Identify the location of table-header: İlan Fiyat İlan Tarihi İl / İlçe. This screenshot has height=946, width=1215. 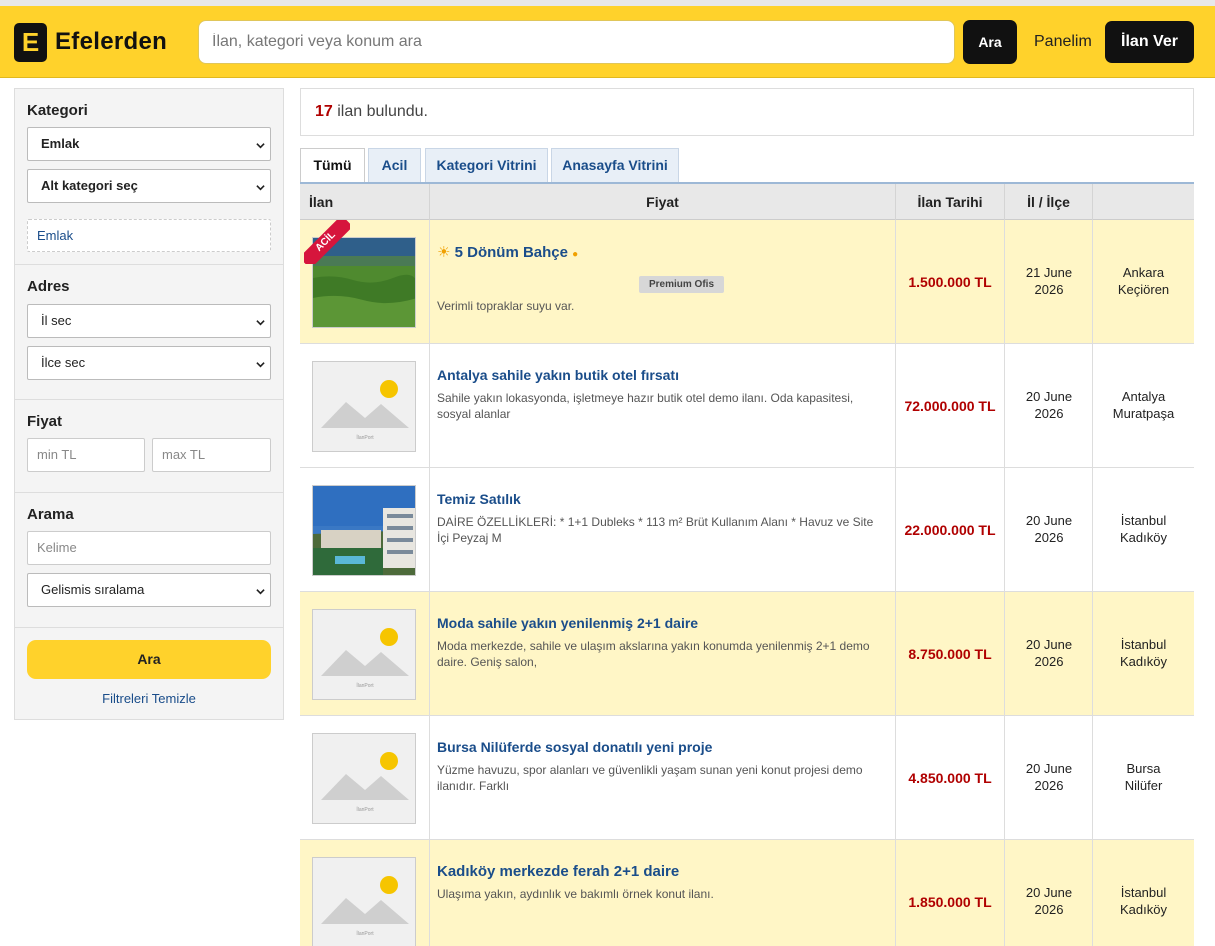
(747, 202).